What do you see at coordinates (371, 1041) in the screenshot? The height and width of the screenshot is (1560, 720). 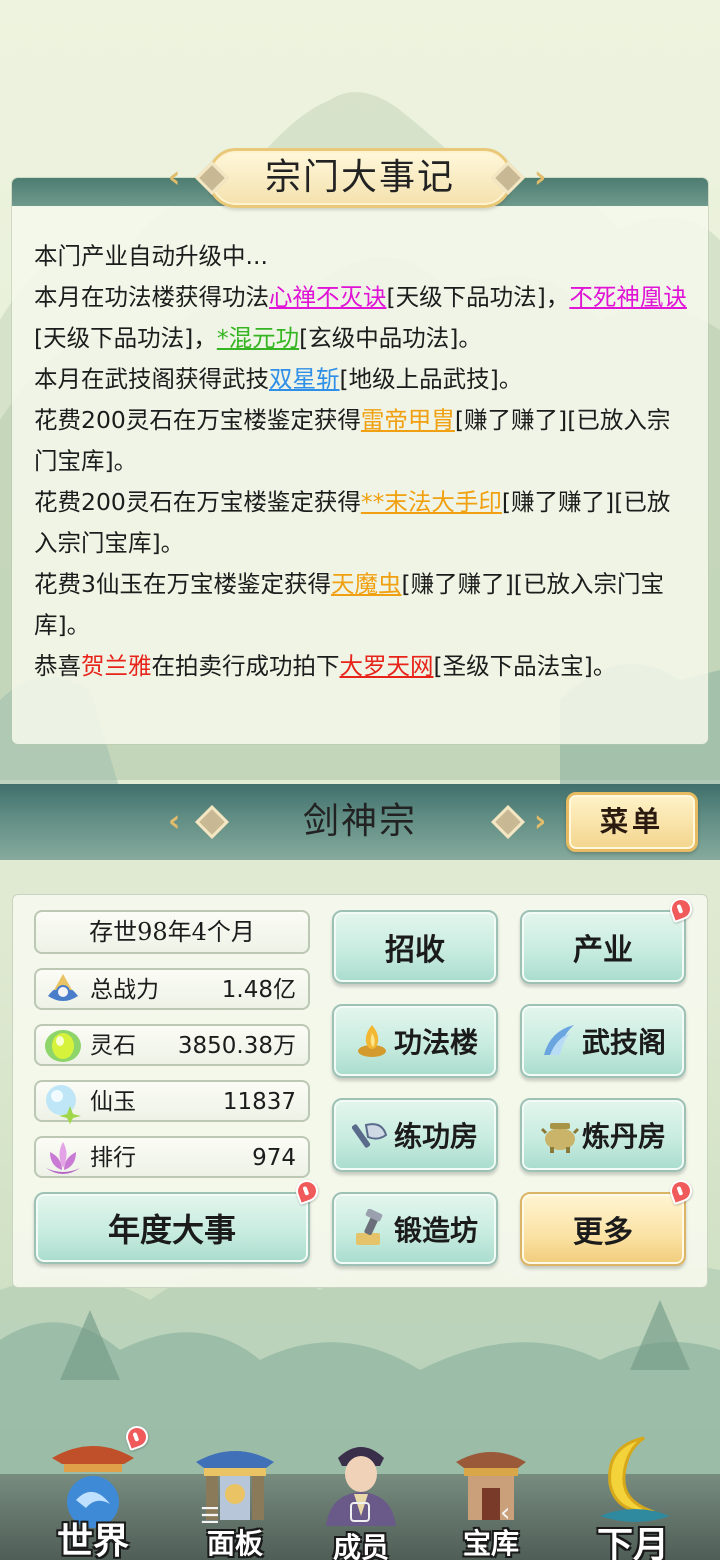 I see `flame-icon` at bounding box center [371, 1041].